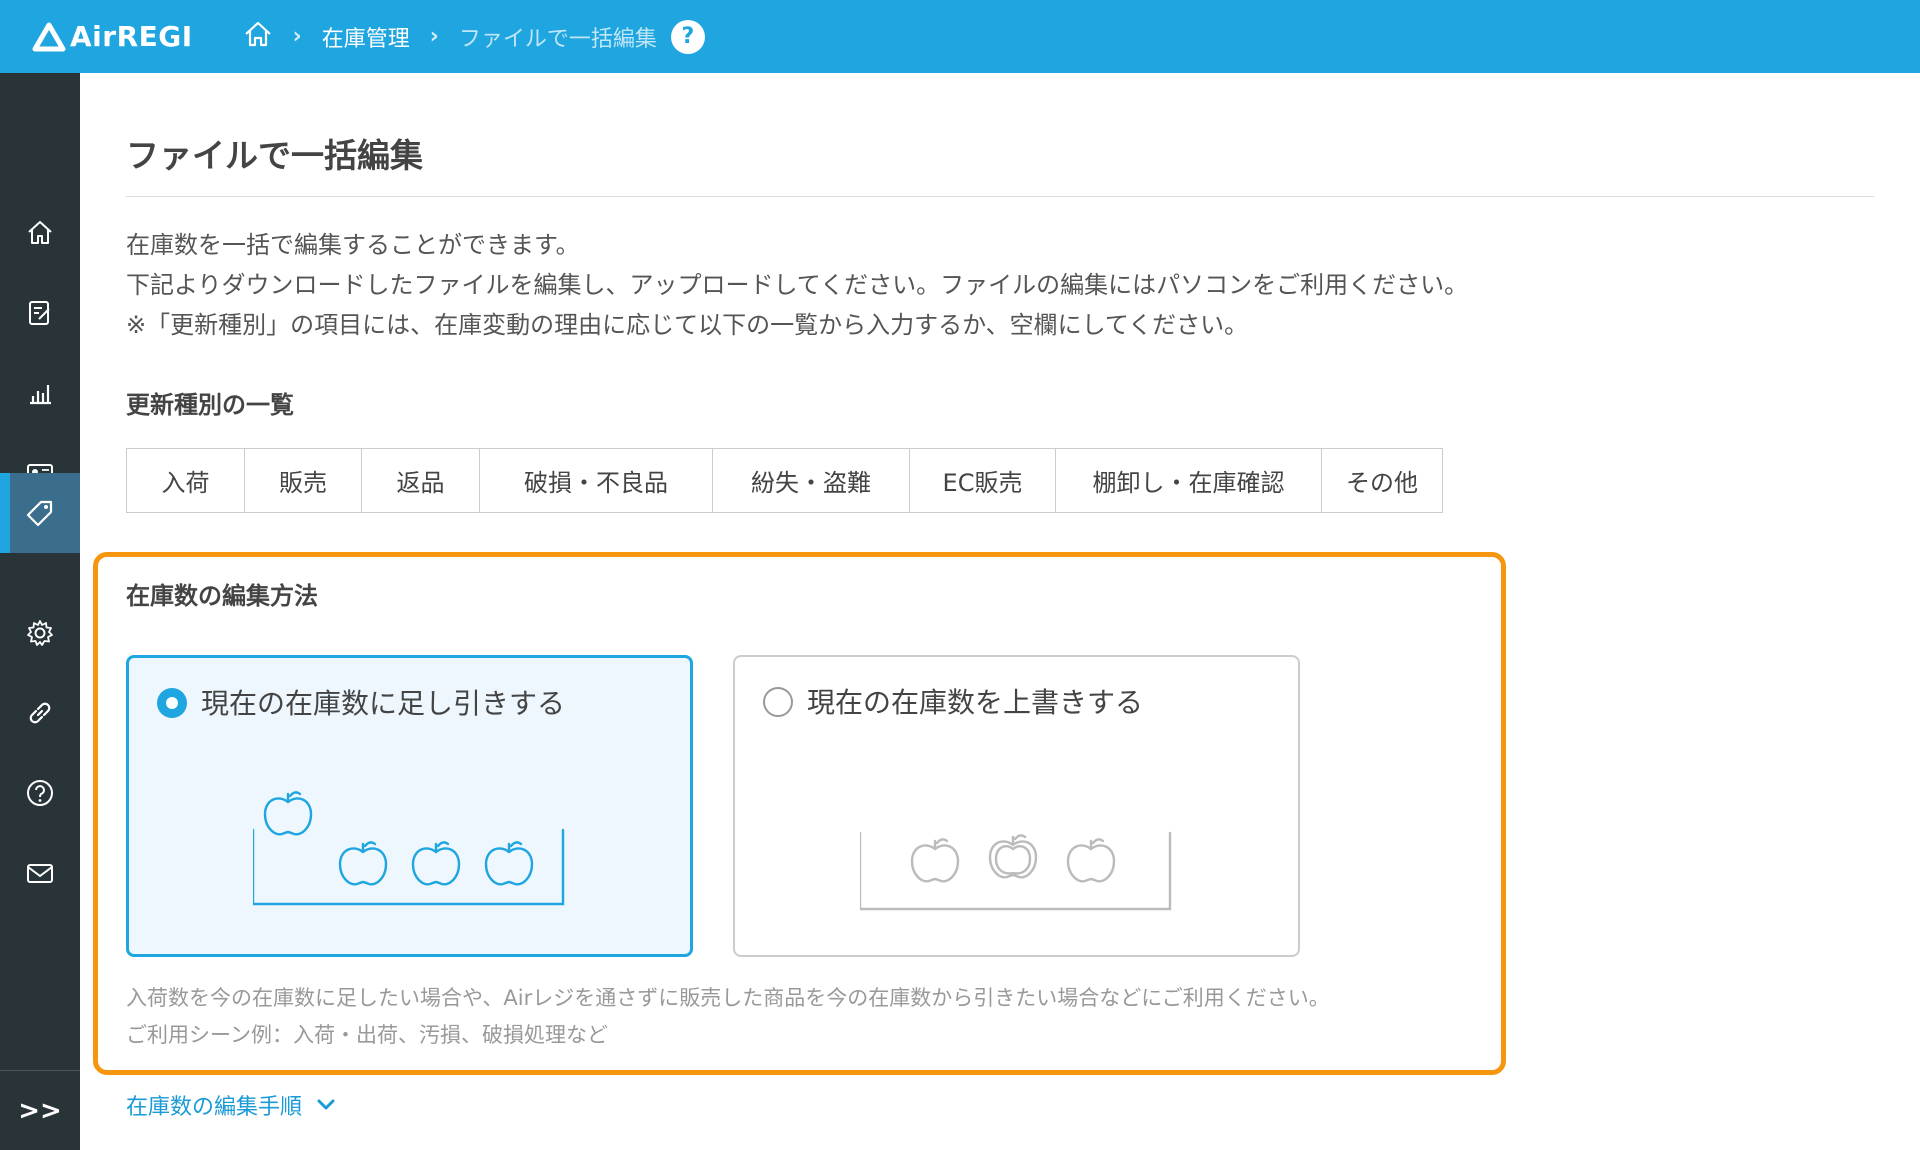  I want to click on edit-method-heading: 在庫数の編集方法, so click(222, 596).